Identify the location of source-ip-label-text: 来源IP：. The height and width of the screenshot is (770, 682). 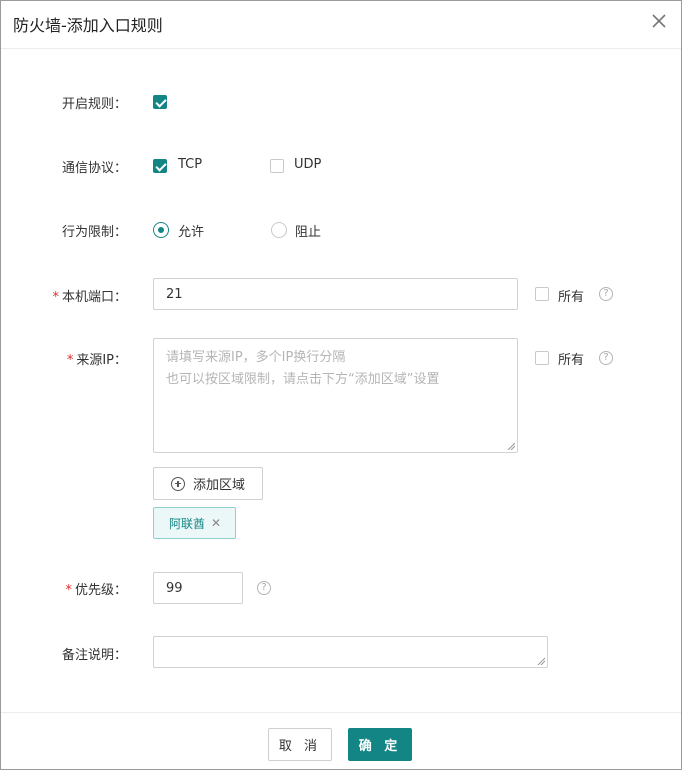
(101, 360).